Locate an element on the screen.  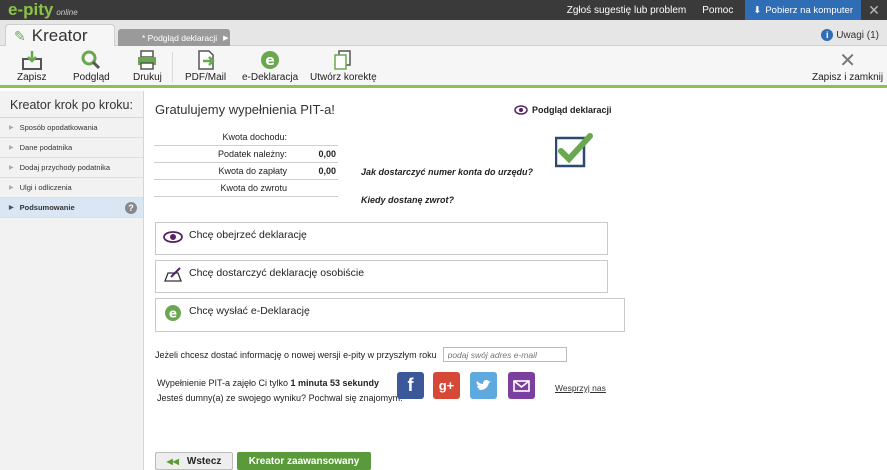
print-button: Drukuj is located at coordinates (147, 65).